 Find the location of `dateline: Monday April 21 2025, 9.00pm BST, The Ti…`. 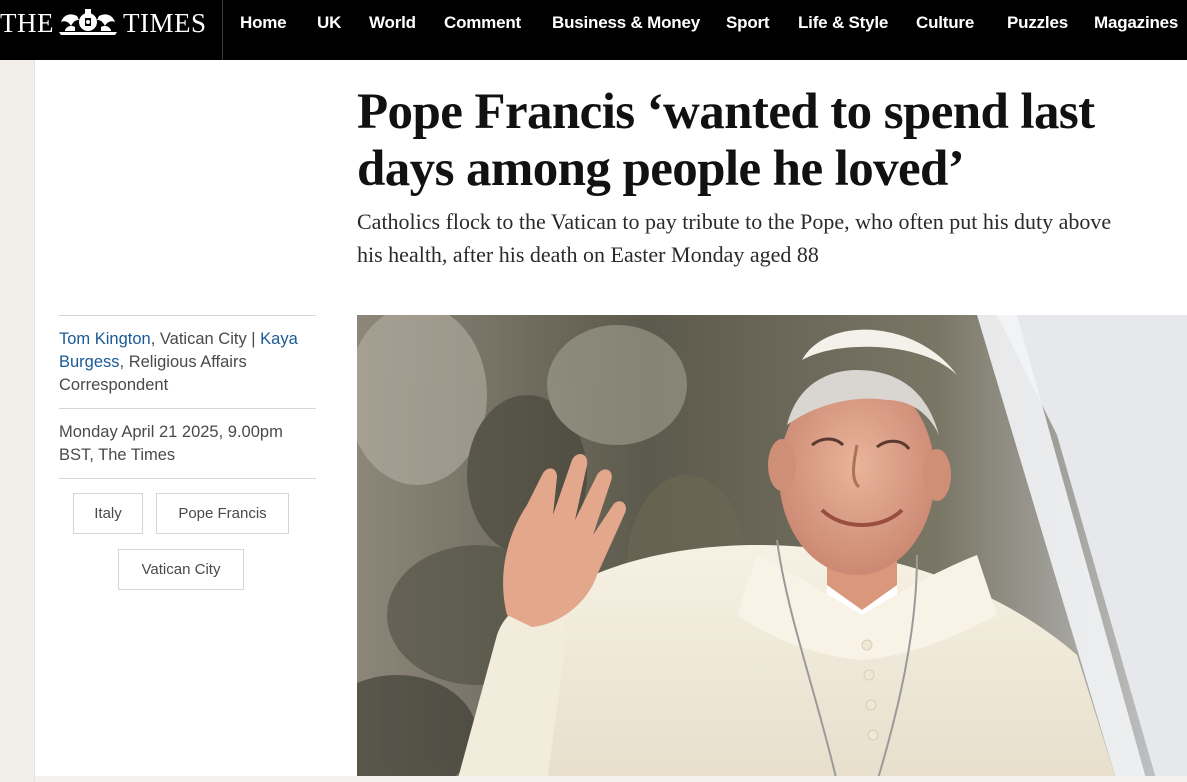

dateline: Monday April 21 2025, 9.00pm BST, The Ti… is located at coordinates (187, 444).